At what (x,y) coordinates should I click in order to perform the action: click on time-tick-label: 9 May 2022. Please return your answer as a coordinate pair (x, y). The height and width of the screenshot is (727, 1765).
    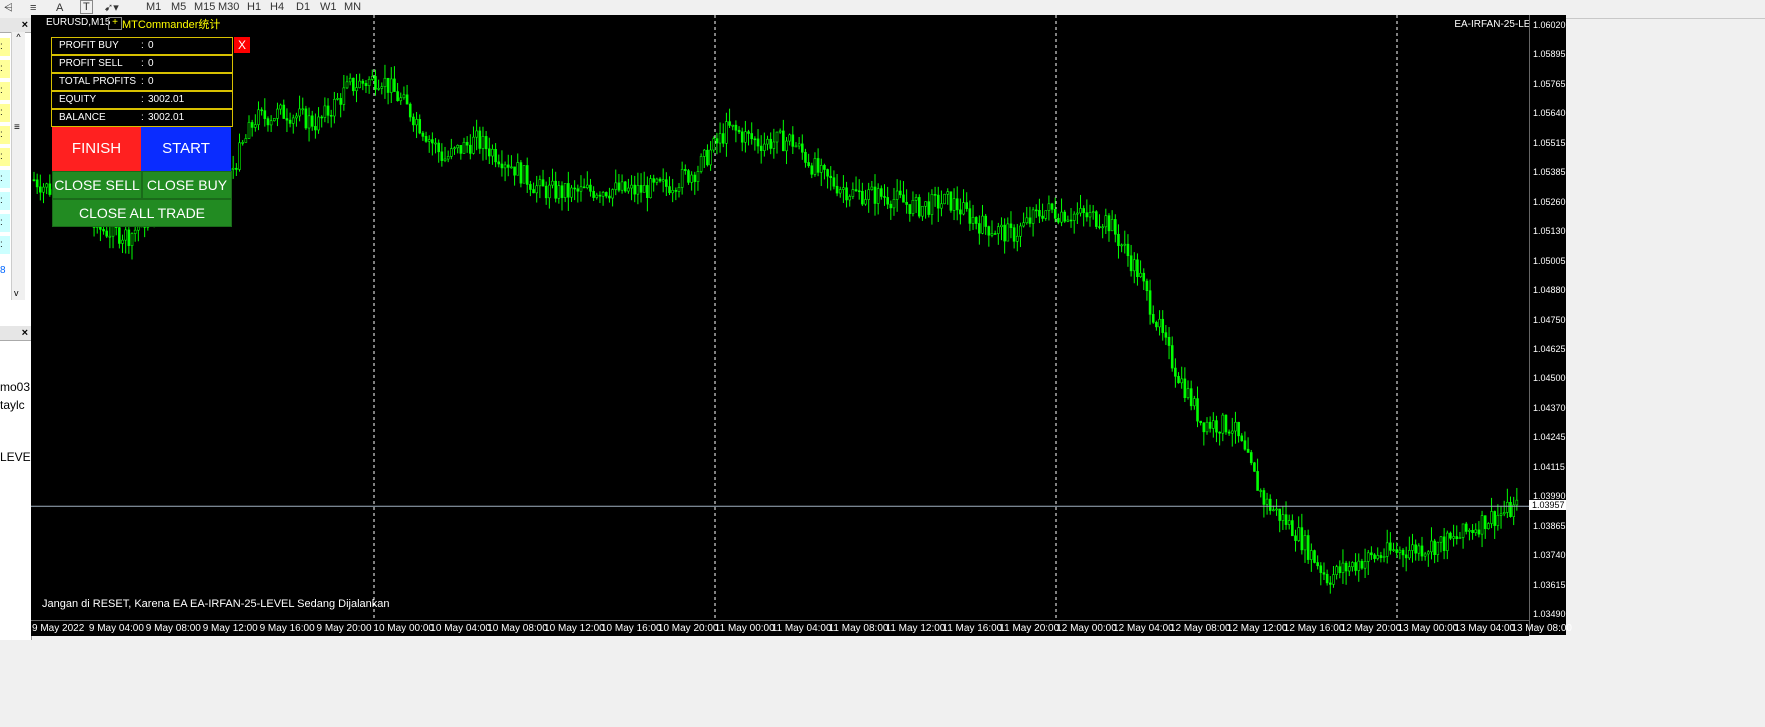
    Looking at the image, I should click on (58, 628).